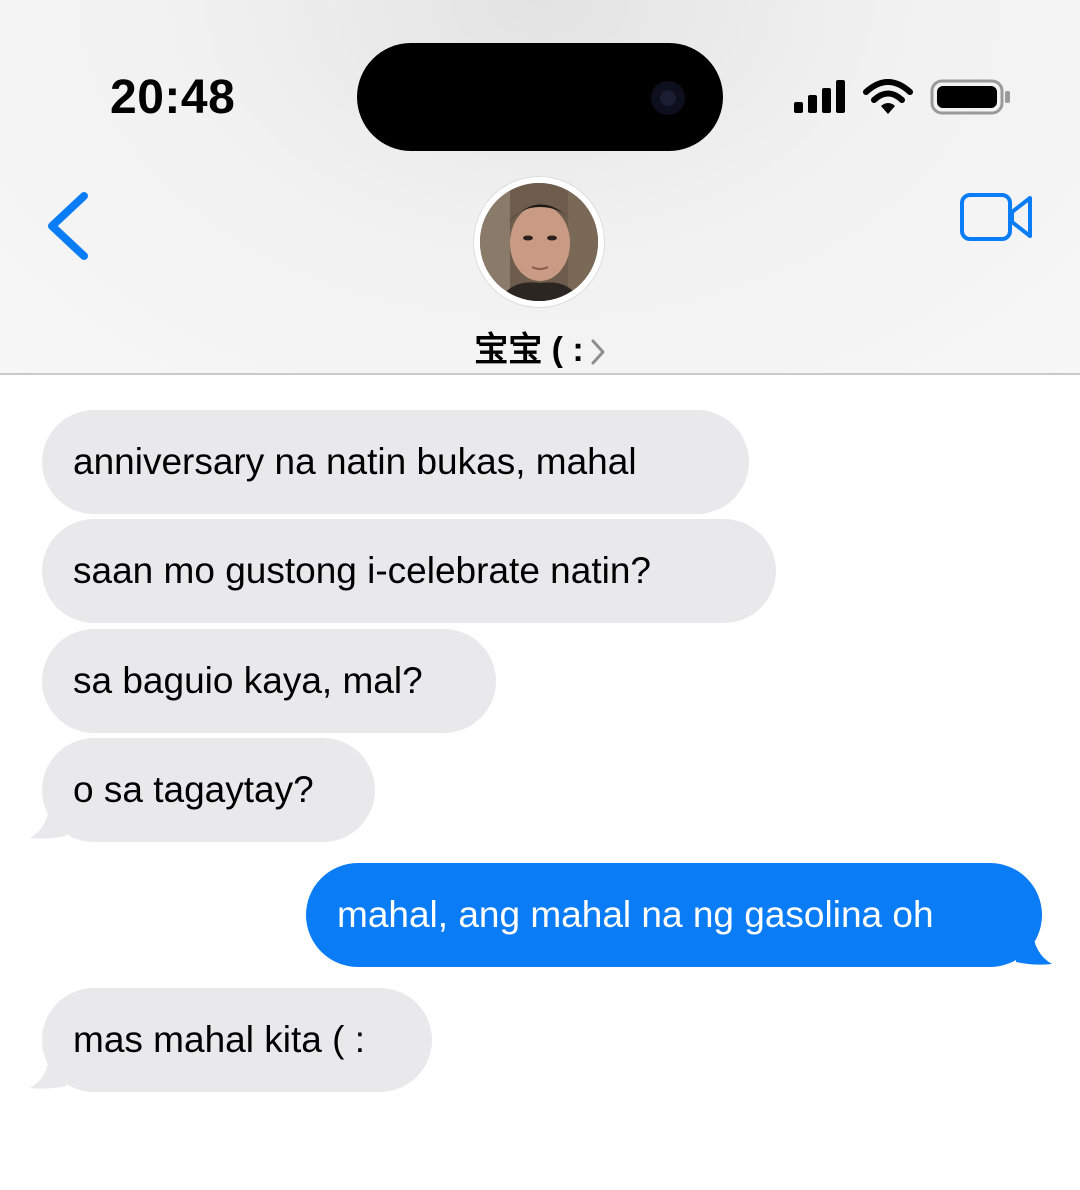 The width and height of the screenshot is (1080, 1190). I want to click on incoming-message: saan mo gustong i-celebrate natin?, so click(409, 571).